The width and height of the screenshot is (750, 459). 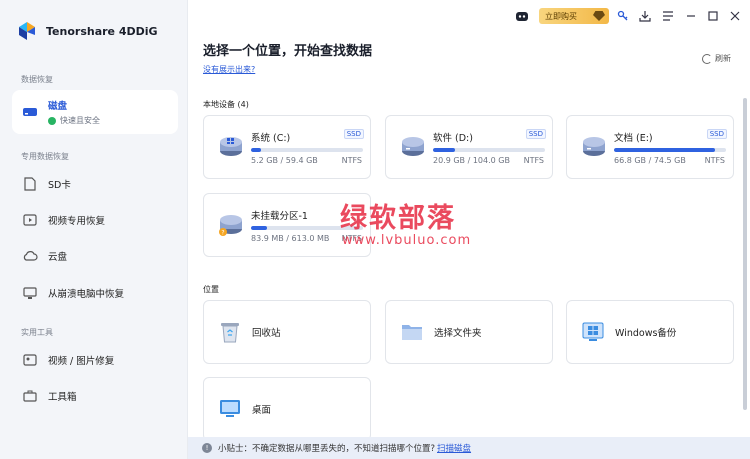 I want to click on page-title: 选择一个位置，开始查找数据, so click(x=288, y=51).